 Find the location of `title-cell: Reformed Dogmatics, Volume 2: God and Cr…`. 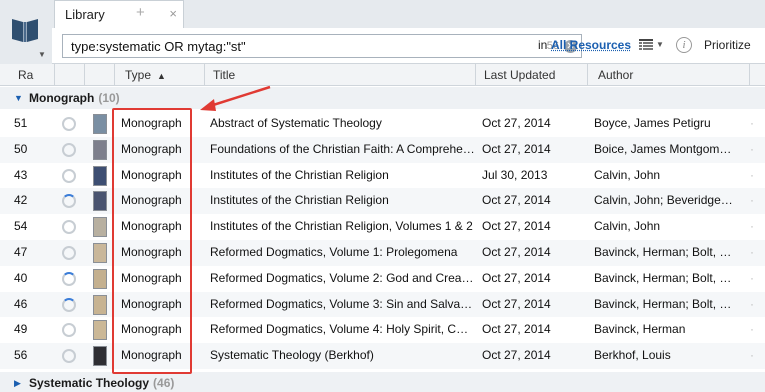

title-cell: Reformed Dogmatics, Volume 2: God and Cr… is located at coordinates (342, 279).